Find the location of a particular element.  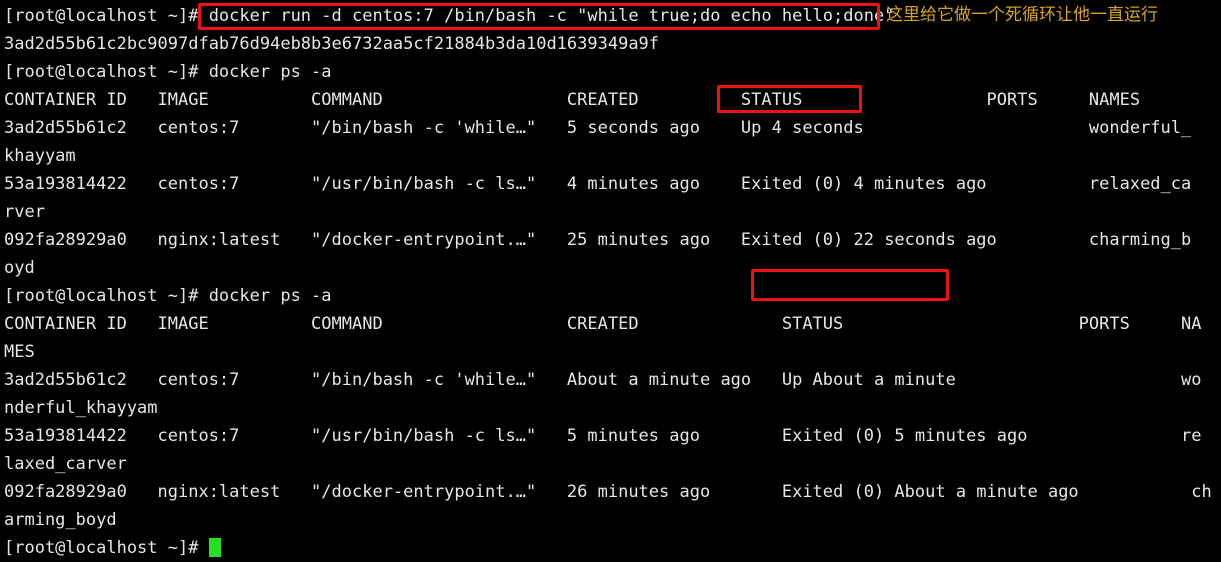

table-row-wrap: oyd is located at coordinates (19, 268).